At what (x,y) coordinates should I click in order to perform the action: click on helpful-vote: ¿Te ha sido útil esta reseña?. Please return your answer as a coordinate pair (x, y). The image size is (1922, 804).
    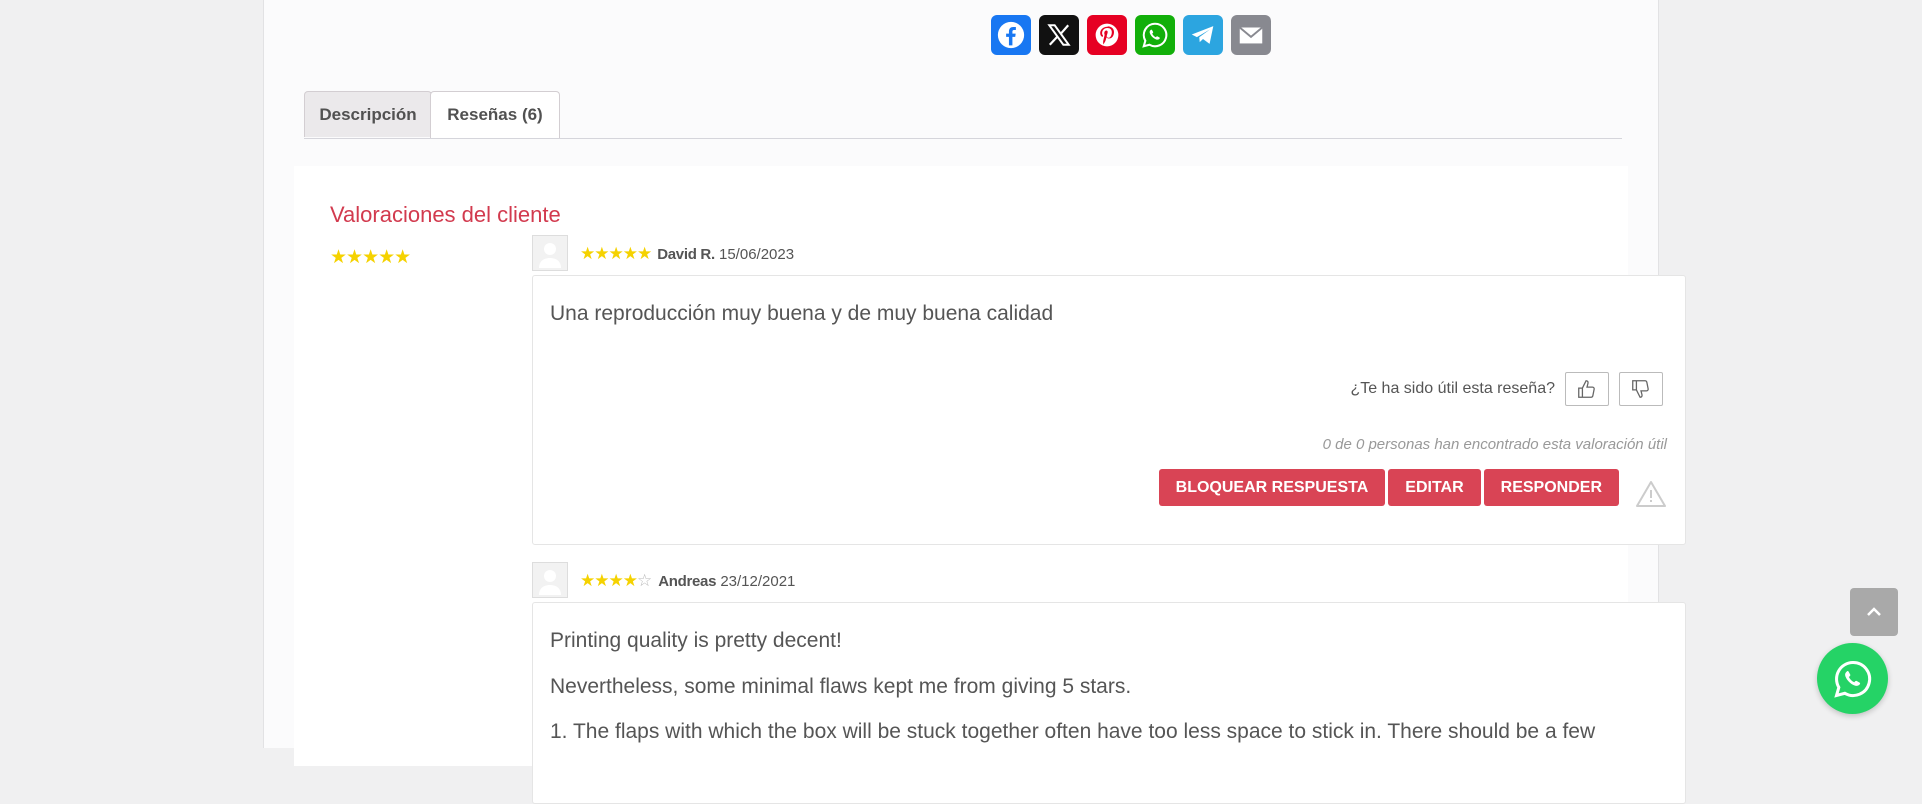
    Looking at the image, I should click on (1506, 389).